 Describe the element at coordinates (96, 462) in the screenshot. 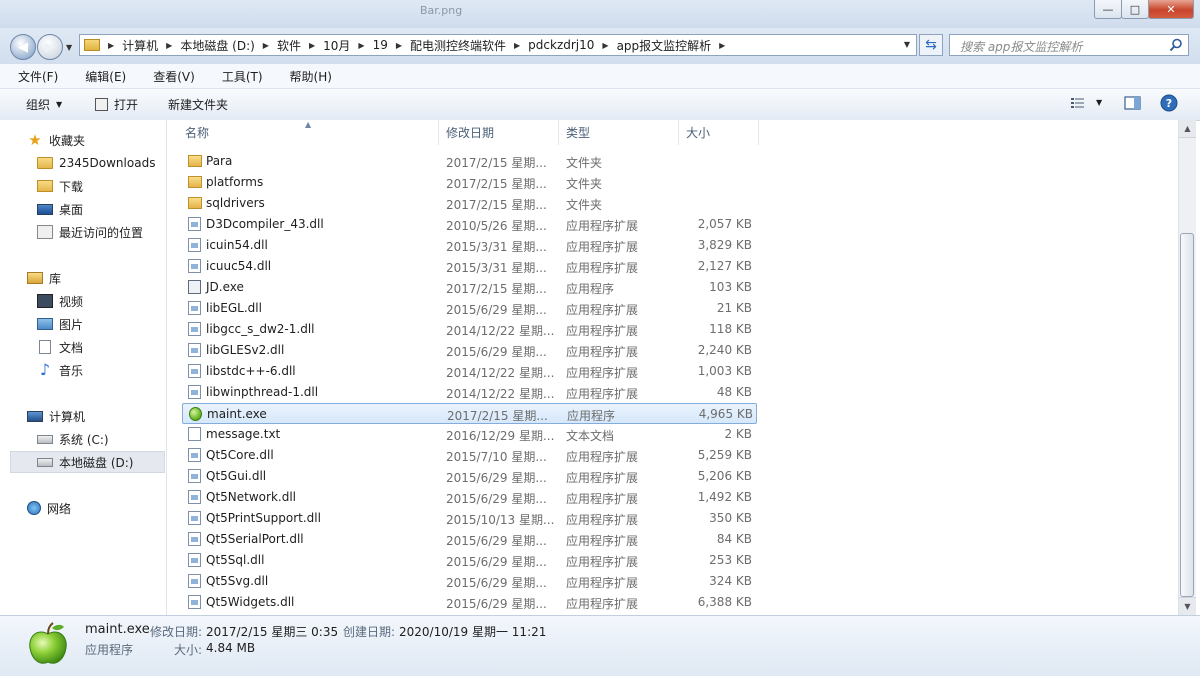

I see `nav-item-label: 本地磁盘 (D:)` at that location.